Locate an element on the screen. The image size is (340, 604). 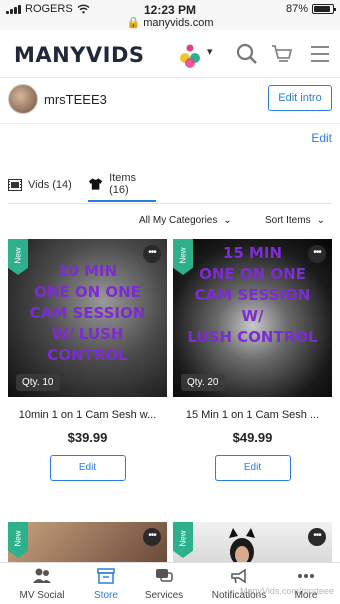
battery-percent: 87% is located at coordinates (296, 9).